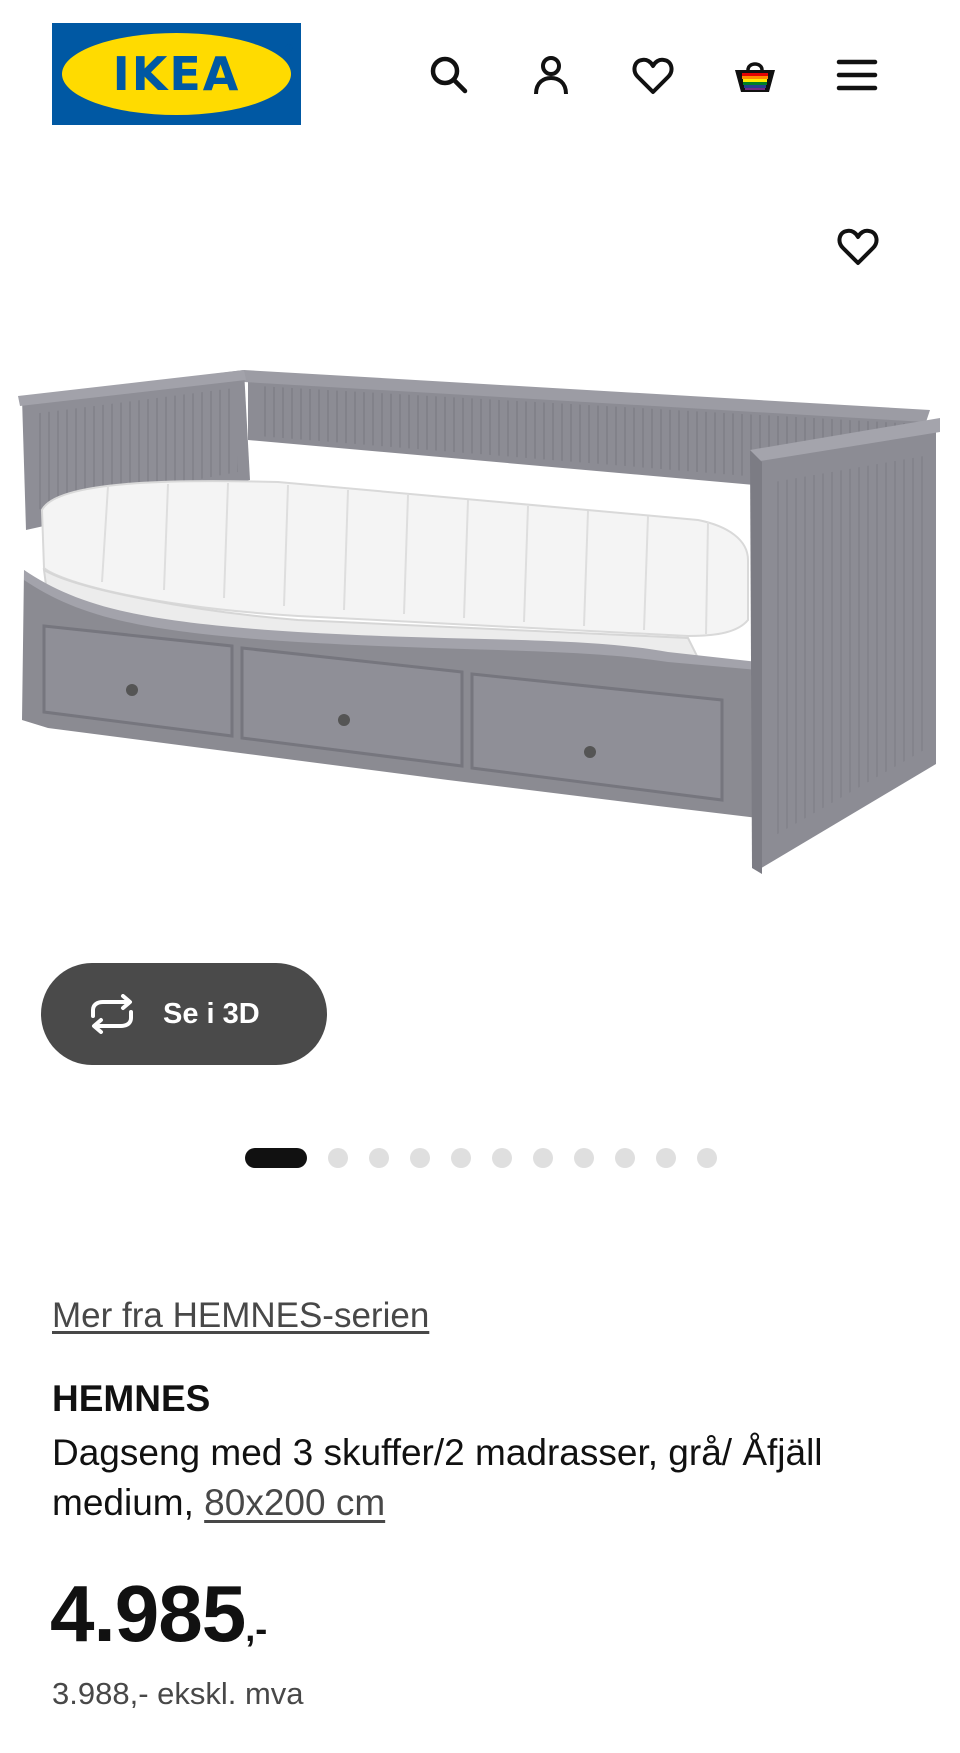 This screenshot has width=960, height=1753. What do you see at coordinates (148, 1613) in the screenshot?
I see `price-main: 4.985` at bounding box center [148, 1613].